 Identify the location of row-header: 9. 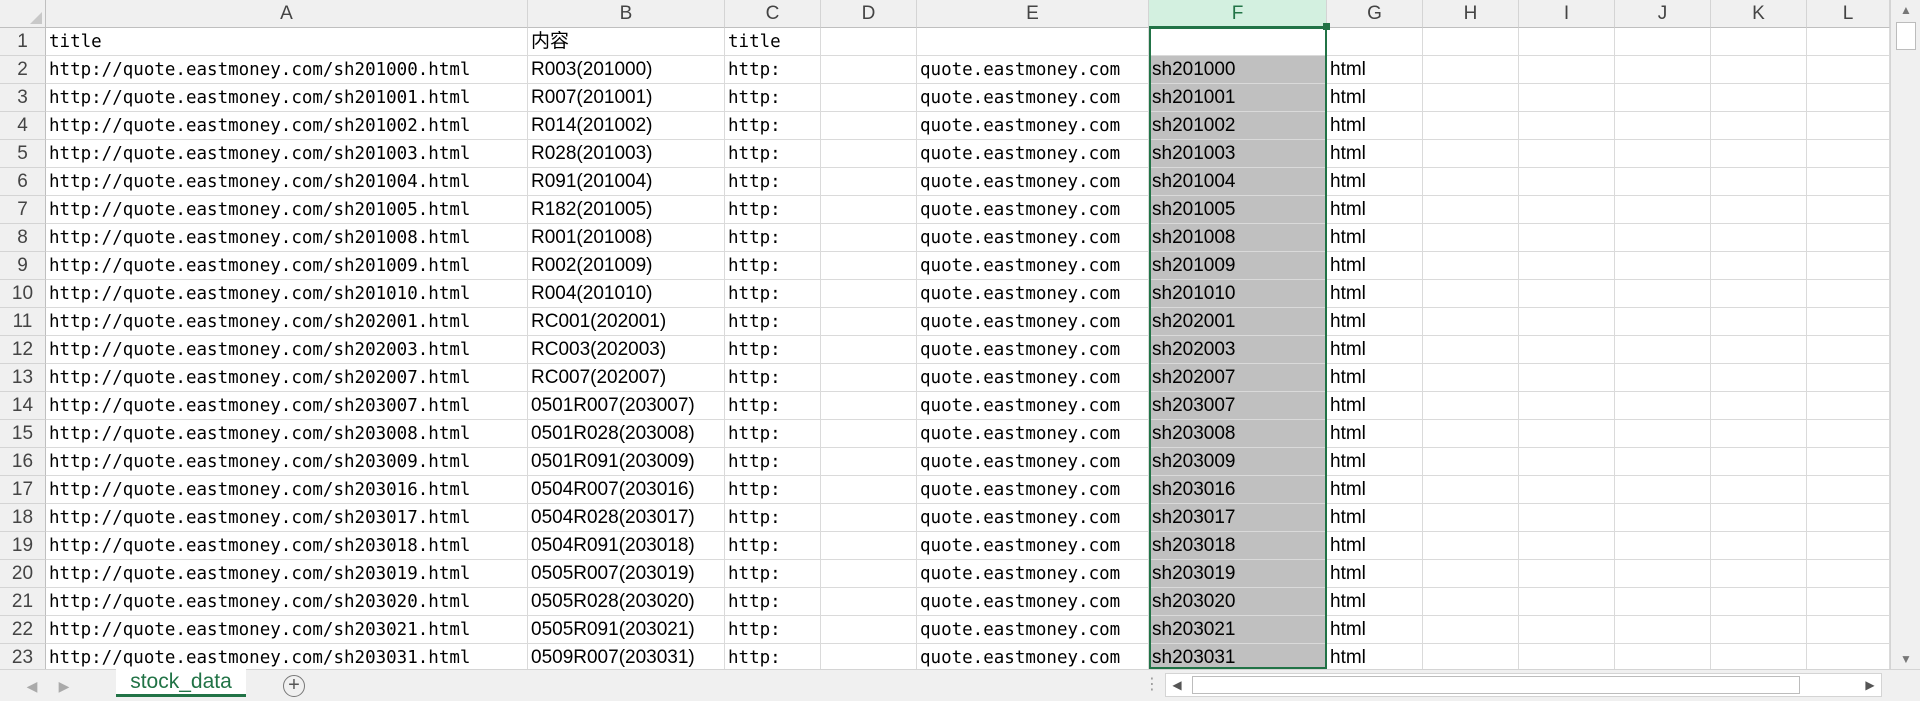
(23, 266).